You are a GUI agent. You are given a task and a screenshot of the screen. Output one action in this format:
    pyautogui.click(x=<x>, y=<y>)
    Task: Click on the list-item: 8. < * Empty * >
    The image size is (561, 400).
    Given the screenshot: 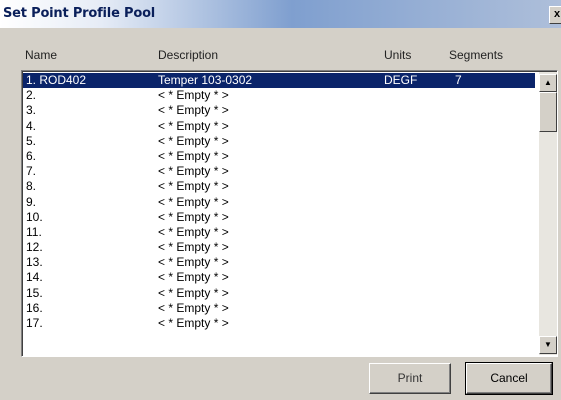 What is the action you would take?
    pyautogui.click(x=279, y=186)
    